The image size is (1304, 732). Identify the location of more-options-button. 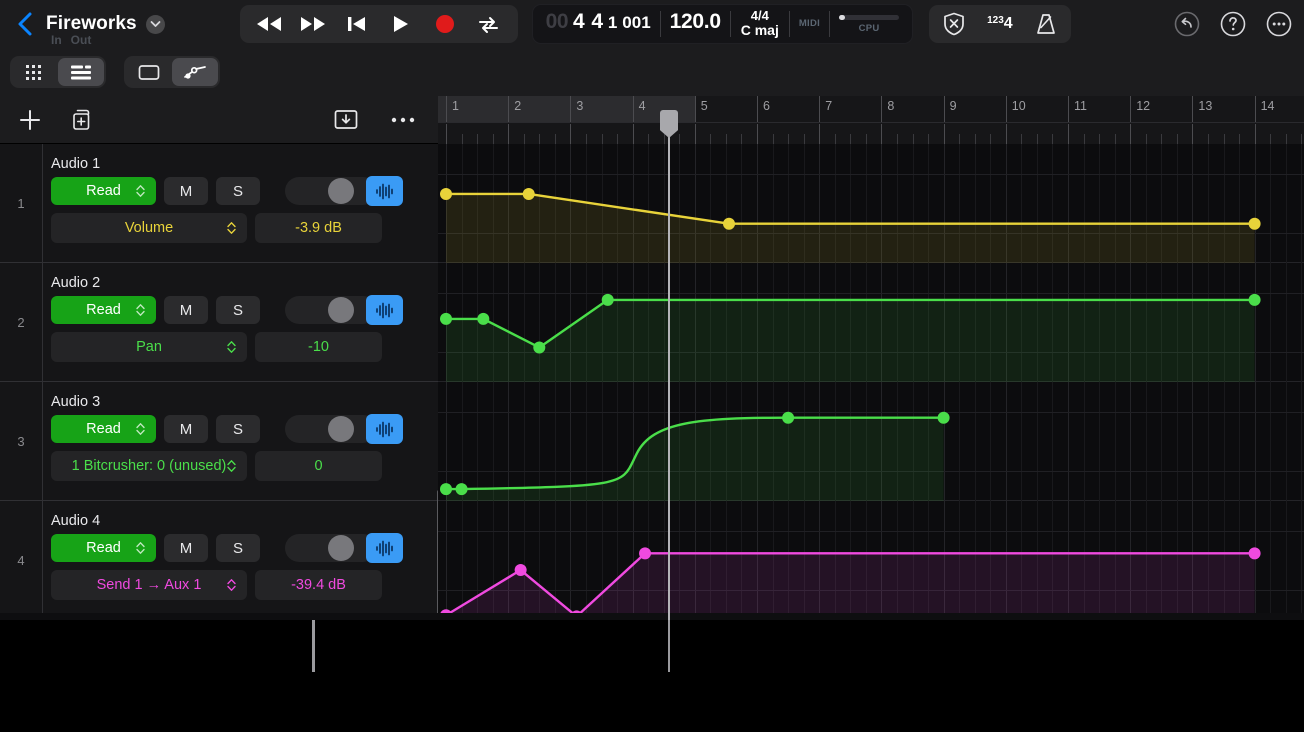
(1279, 24).